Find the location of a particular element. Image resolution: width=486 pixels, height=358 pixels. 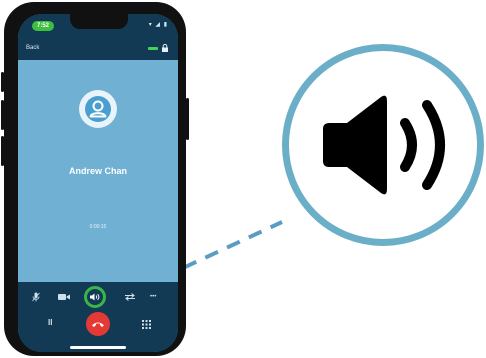

more-button: ••• is located at coordinates (153, 295).